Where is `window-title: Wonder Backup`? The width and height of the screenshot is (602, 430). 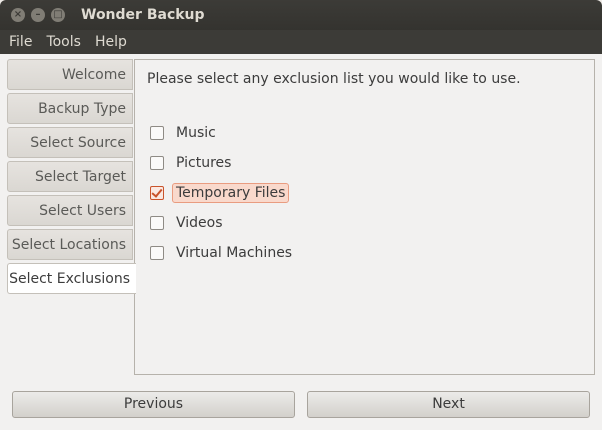 window-title: Wonder Backup is located at coordinates (143, 15).